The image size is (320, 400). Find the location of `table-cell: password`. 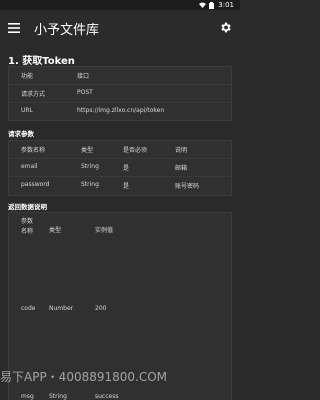

table-cell: password is located at coordinates (35, 184).